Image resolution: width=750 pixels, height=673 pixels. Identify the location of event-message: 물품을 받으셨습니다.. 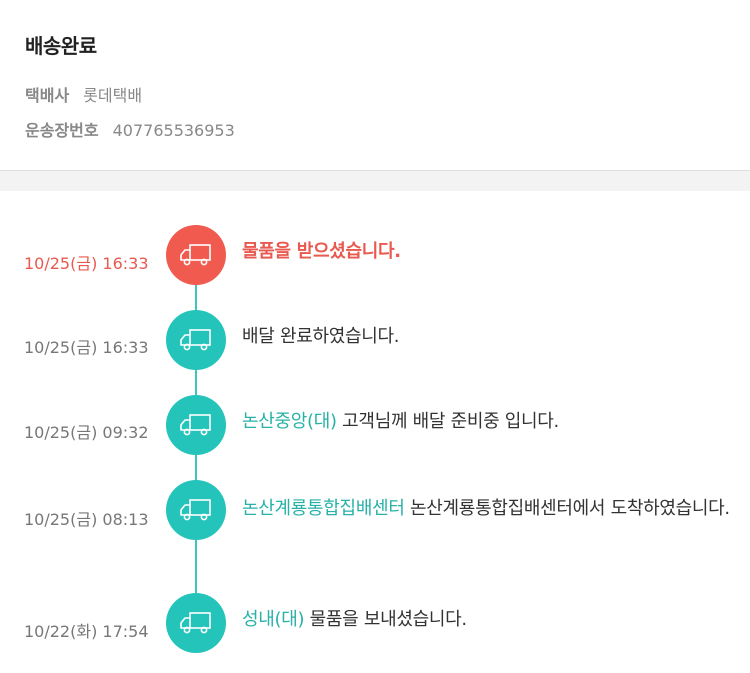
(489, 252).